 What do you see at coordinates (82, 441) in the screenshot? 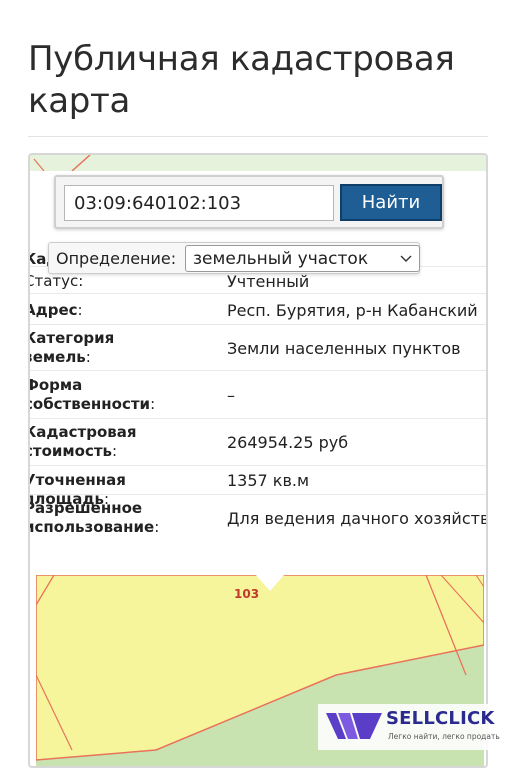
I see `info-label: Кадастровая стоимость:` at bounding box center [82, 441].